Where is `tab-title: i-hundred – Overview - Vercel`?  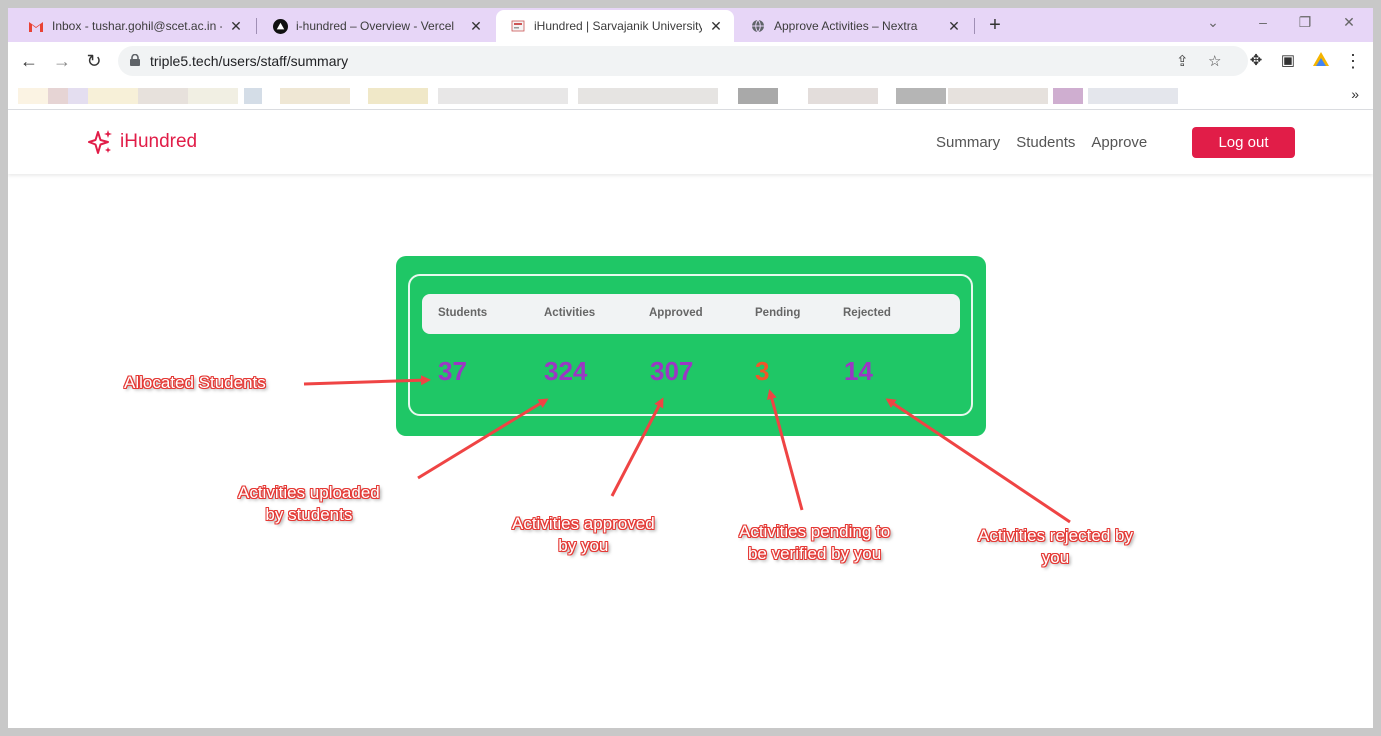
tab-title: i-hundred – Overview - Vercel is located at coordinates (375, 26).